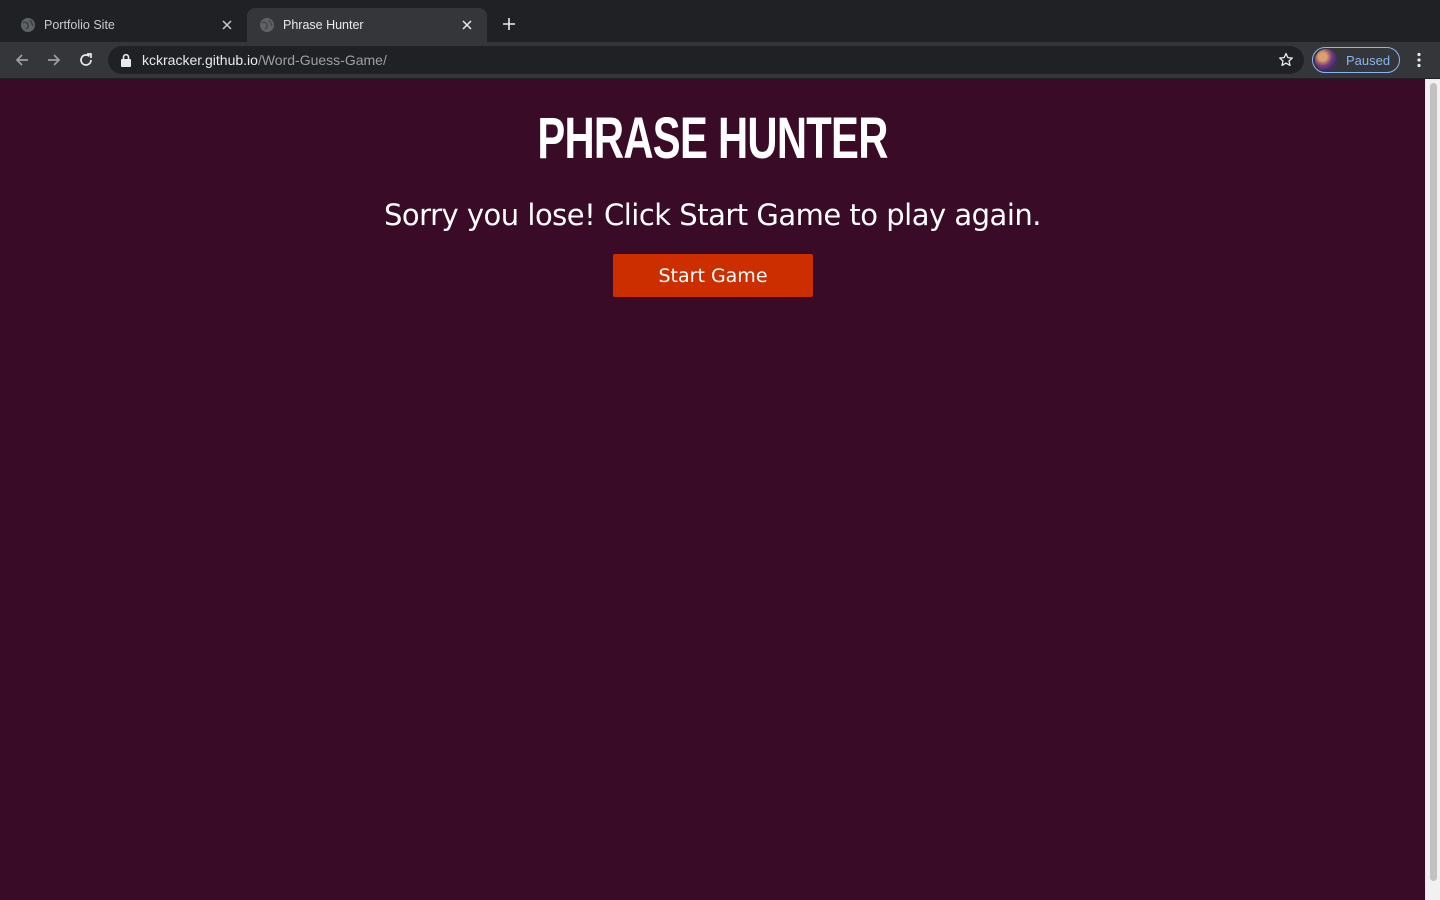  I want to click on profile-button: Paused, so click(1356, 60).